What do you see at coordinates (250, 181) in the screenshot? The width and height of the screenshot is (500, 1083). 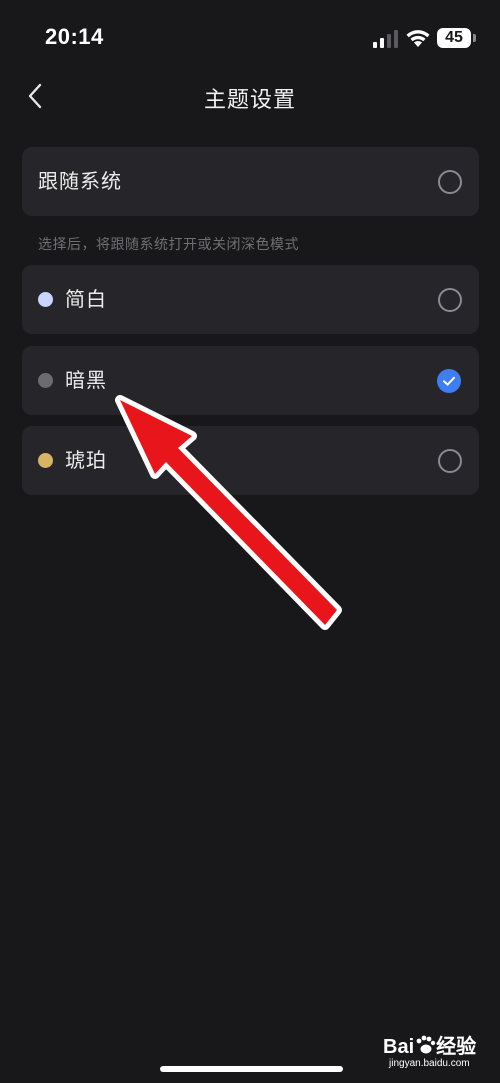 I see `follow-system-option: 跟随系统` at bounding box center [250, 181].